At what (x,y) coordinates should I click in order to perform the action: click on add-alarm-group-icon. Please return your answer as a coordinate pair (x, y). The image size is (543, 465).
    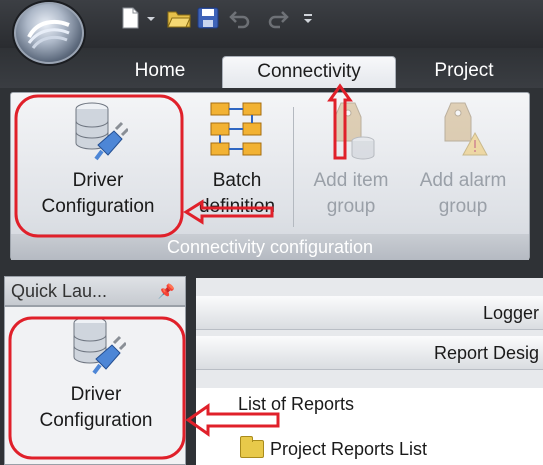
    Looking at the image, I should click on (466, 129).